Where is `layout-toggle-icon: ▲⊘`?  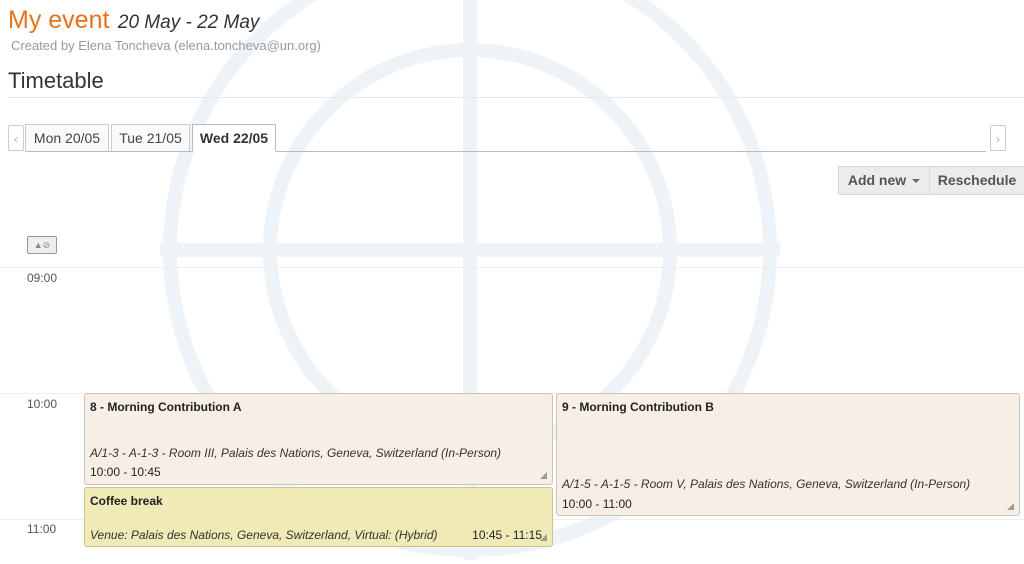
layout-toggle-icon: ▲⊘ is located at coordinates (42, 245).